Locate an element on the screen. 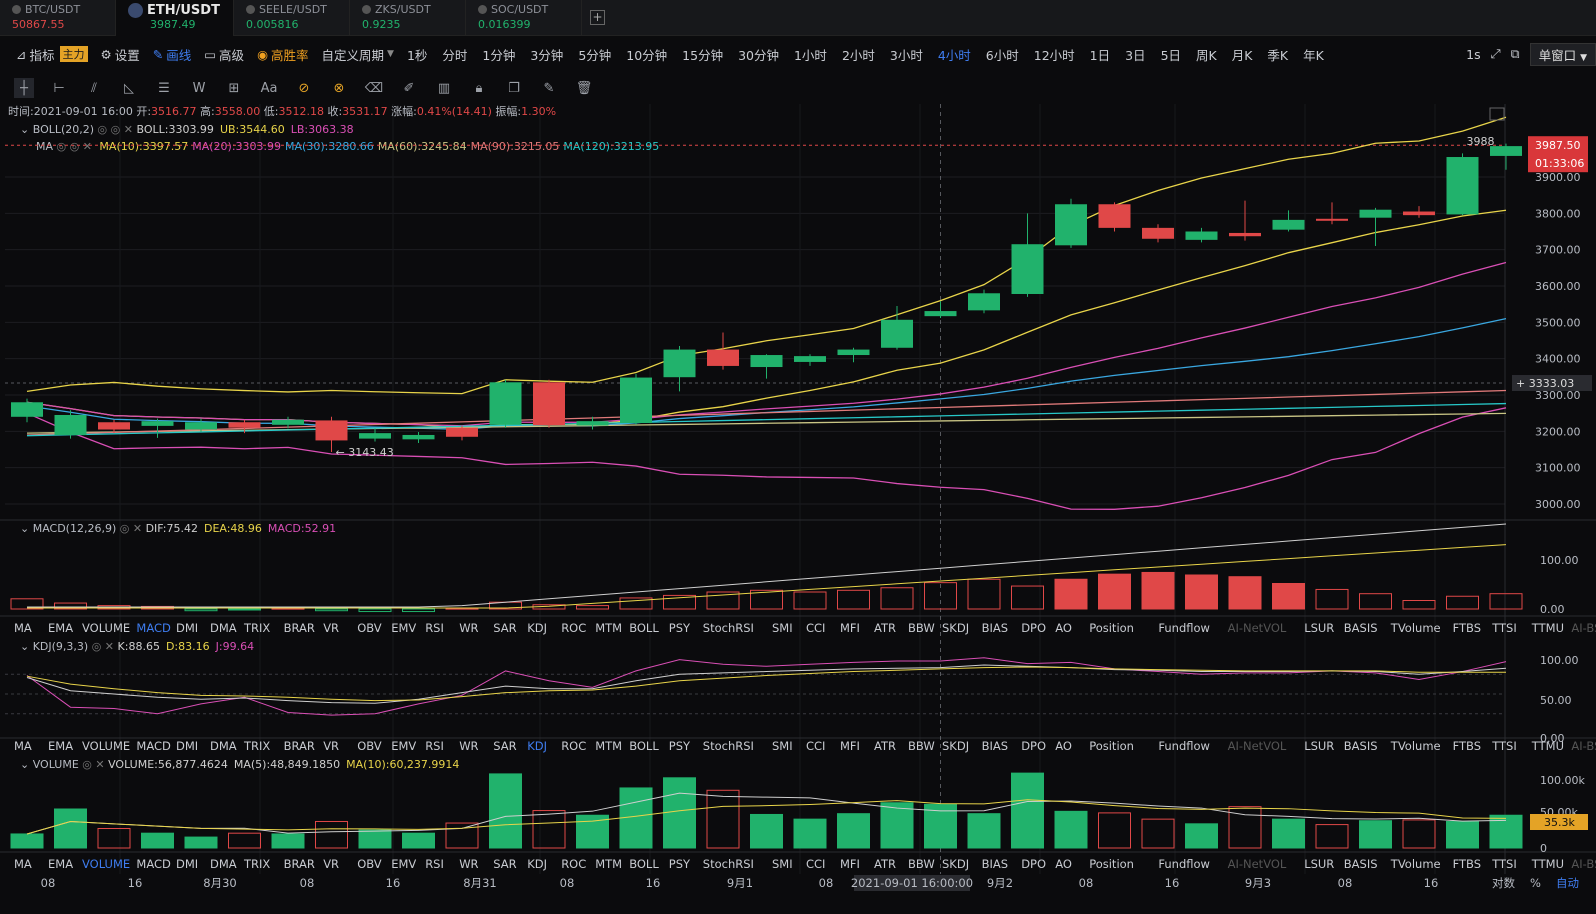  pencil-icon: ✎ is located at coordinates (158, 54).